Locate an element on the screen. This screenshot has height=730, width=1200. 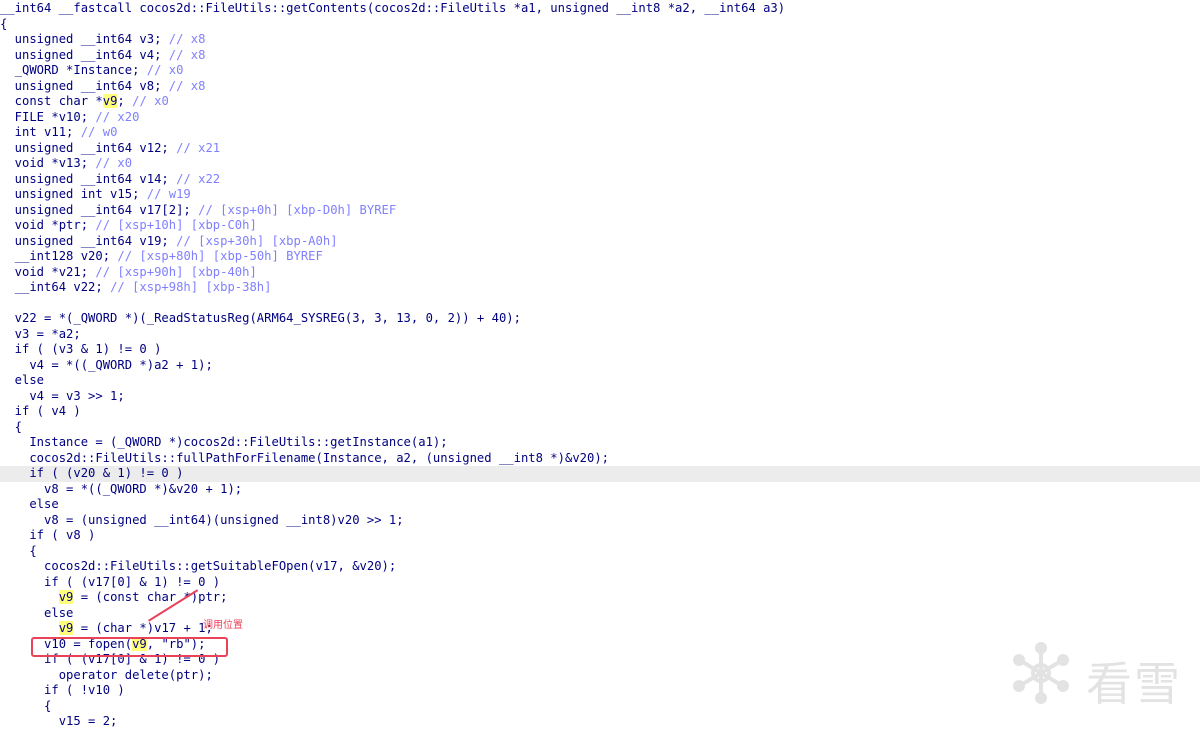
code-line: if ( (v3 & 1) != 0 ) is located at coordinates (600, 350).